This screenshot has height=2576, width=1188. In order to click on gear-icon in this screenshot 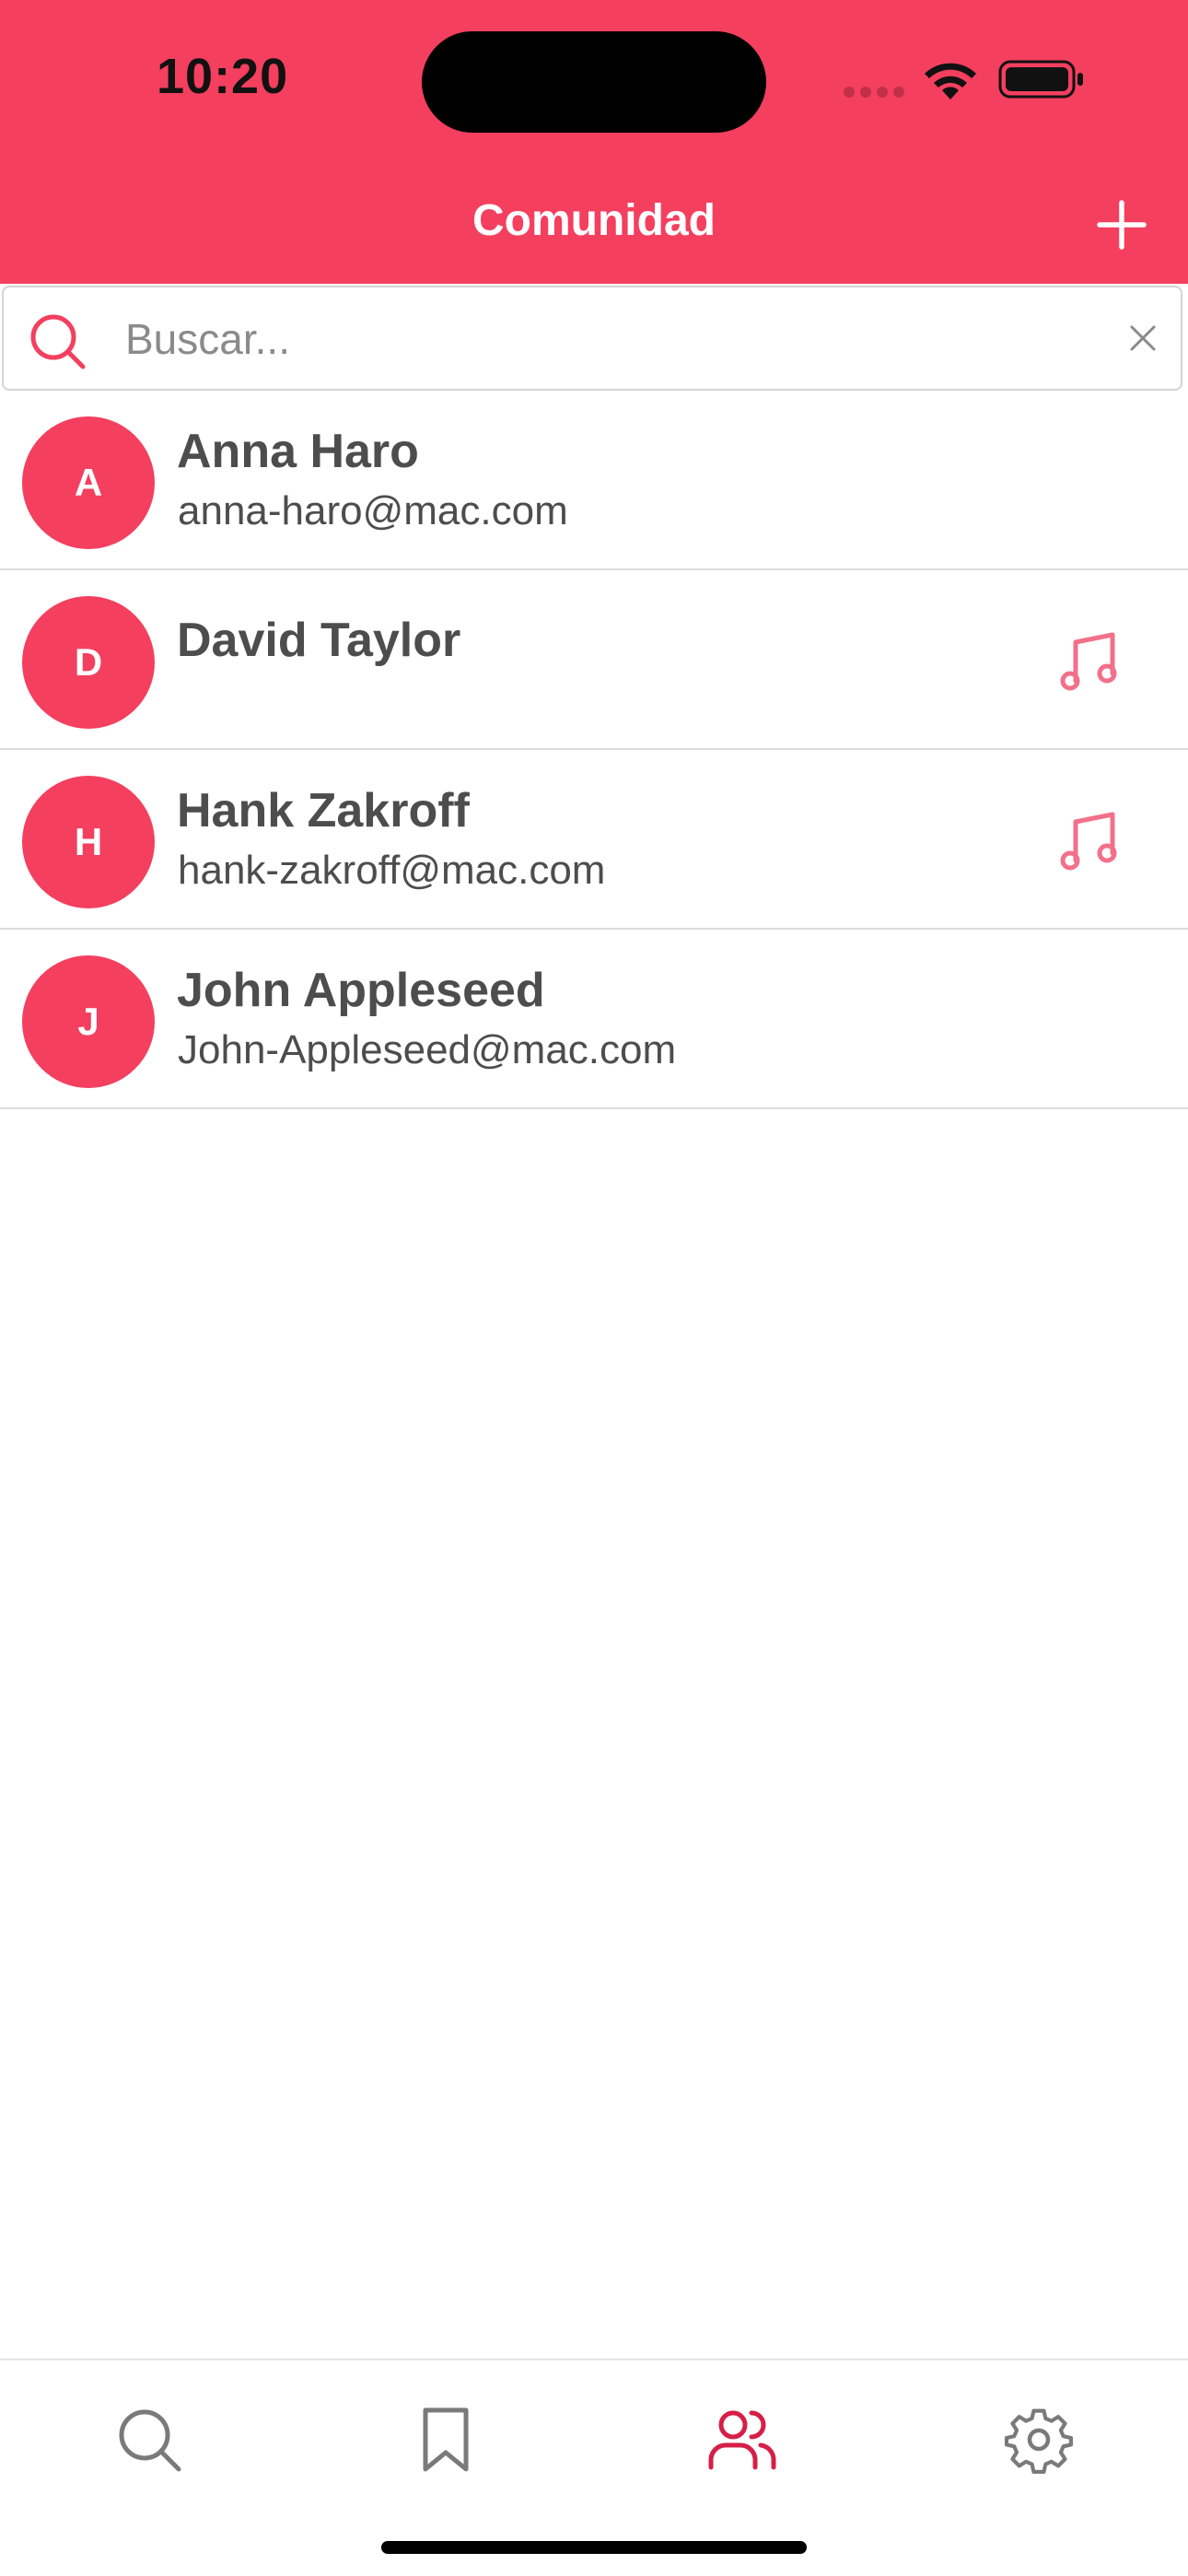, I will do `click(1038, 2441)`.